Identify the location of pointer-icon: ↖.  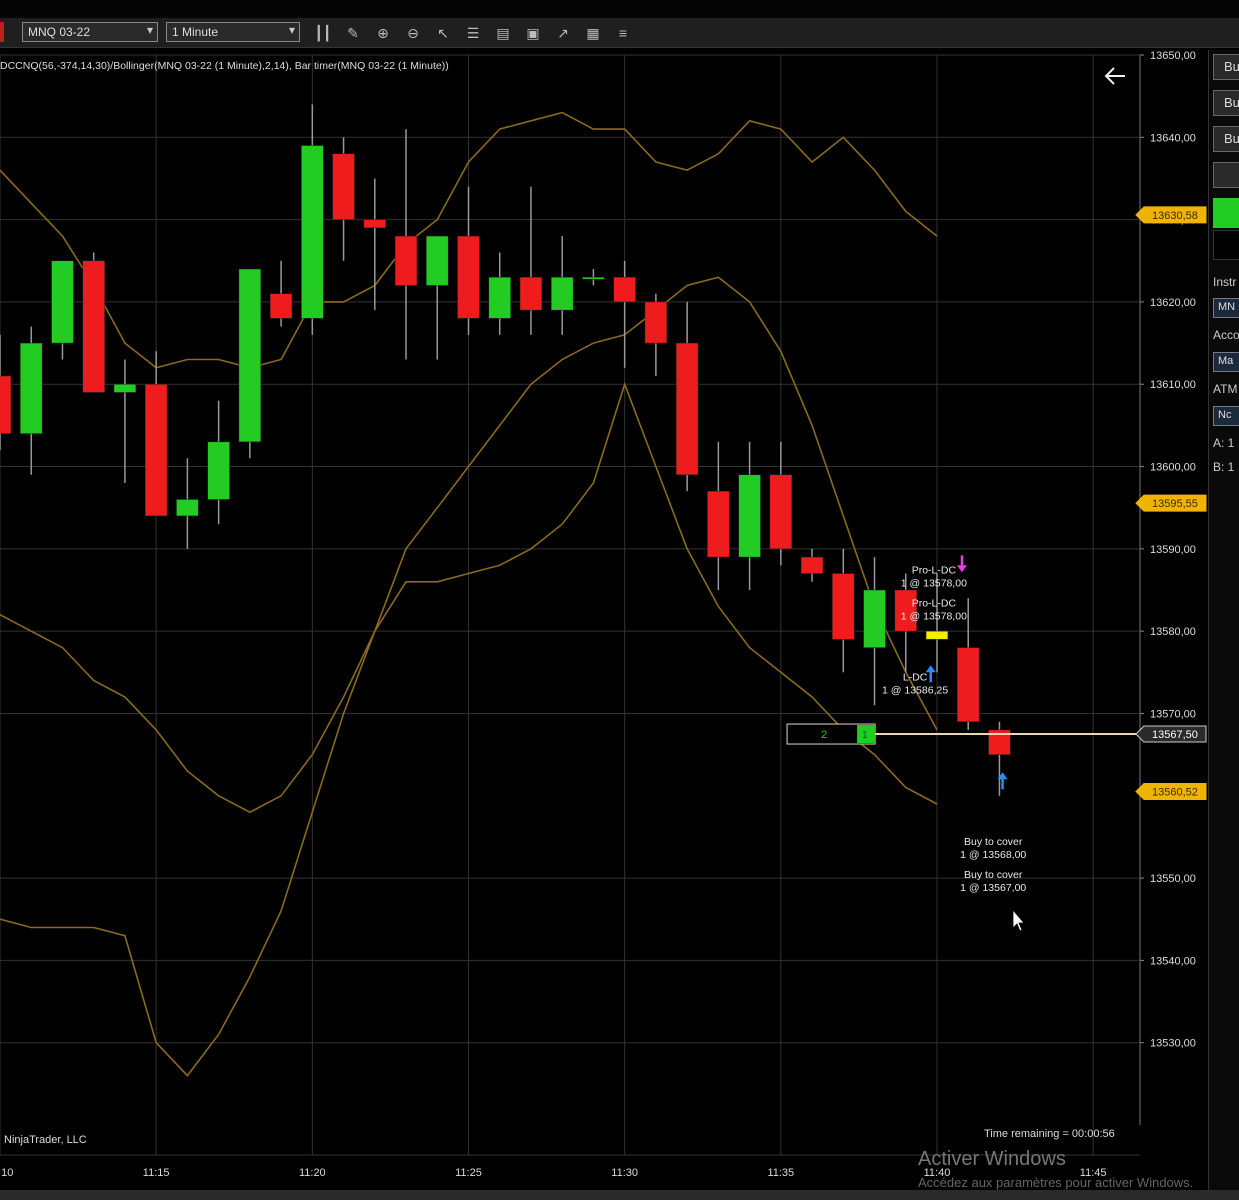
(443, 33).